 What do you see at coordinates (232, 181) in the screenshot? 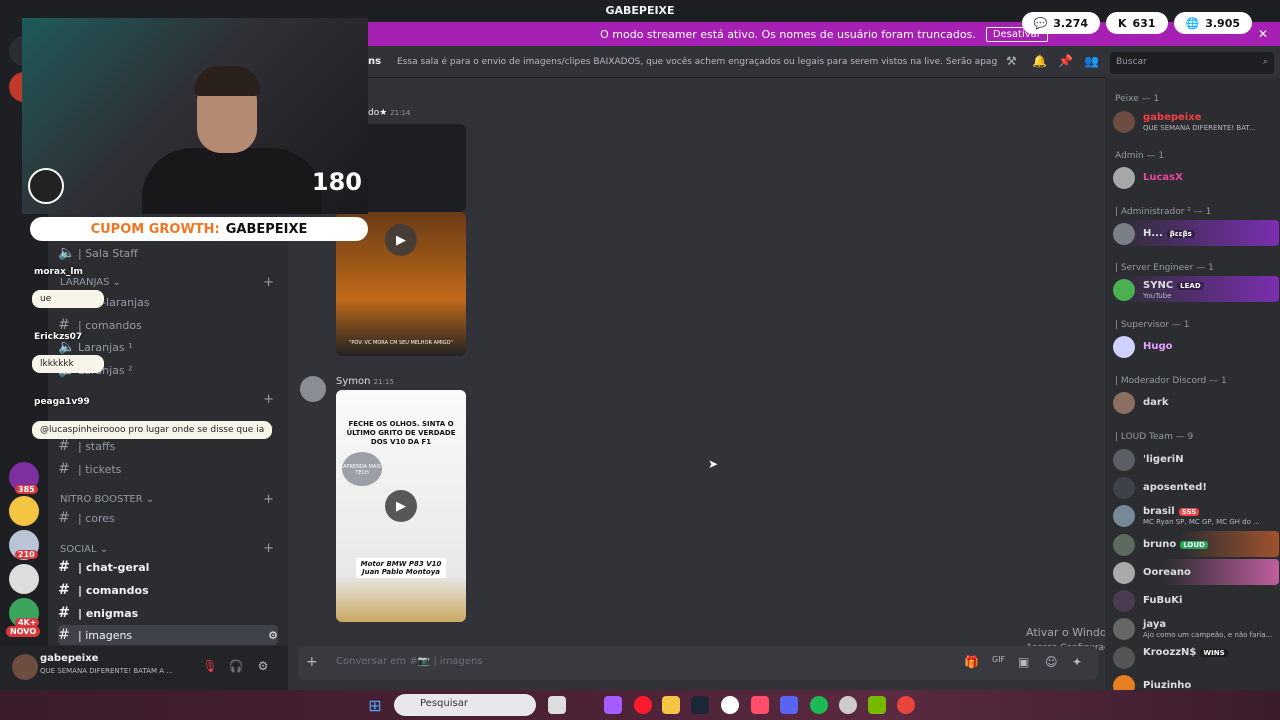
I see `streamer-body` at bounding box center [232, 181].